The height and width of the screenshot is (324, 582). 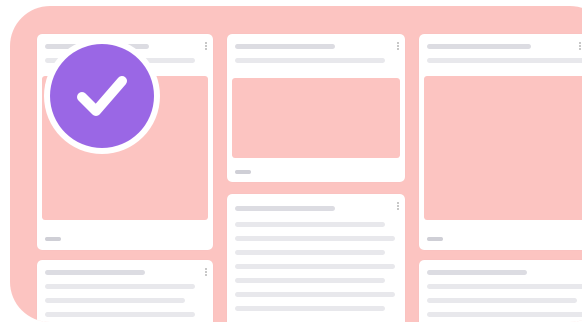 I want to click on checkmark-icon, so click(x=102, y=96).